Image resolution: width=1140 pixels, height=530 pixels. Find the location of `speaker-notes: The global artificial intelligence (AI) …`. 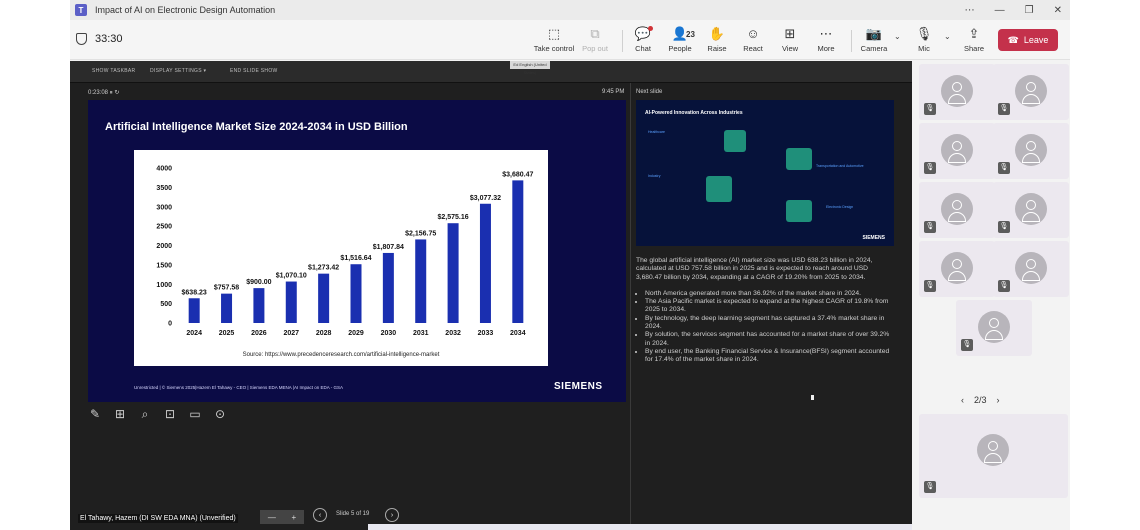

speaker-notes: The global artificial intelligence (AI) … is located at coordinates (765, 311).